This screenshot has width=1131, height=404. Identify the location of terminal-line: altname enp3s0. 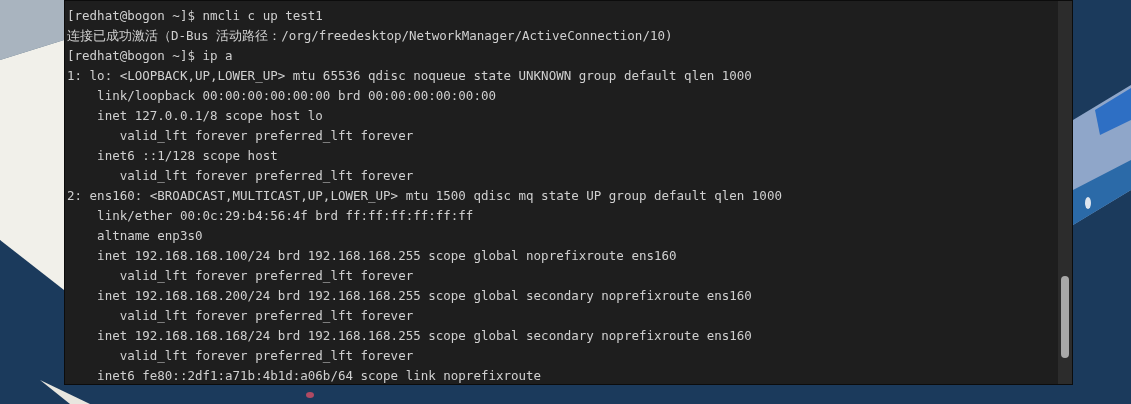
(149, 236).